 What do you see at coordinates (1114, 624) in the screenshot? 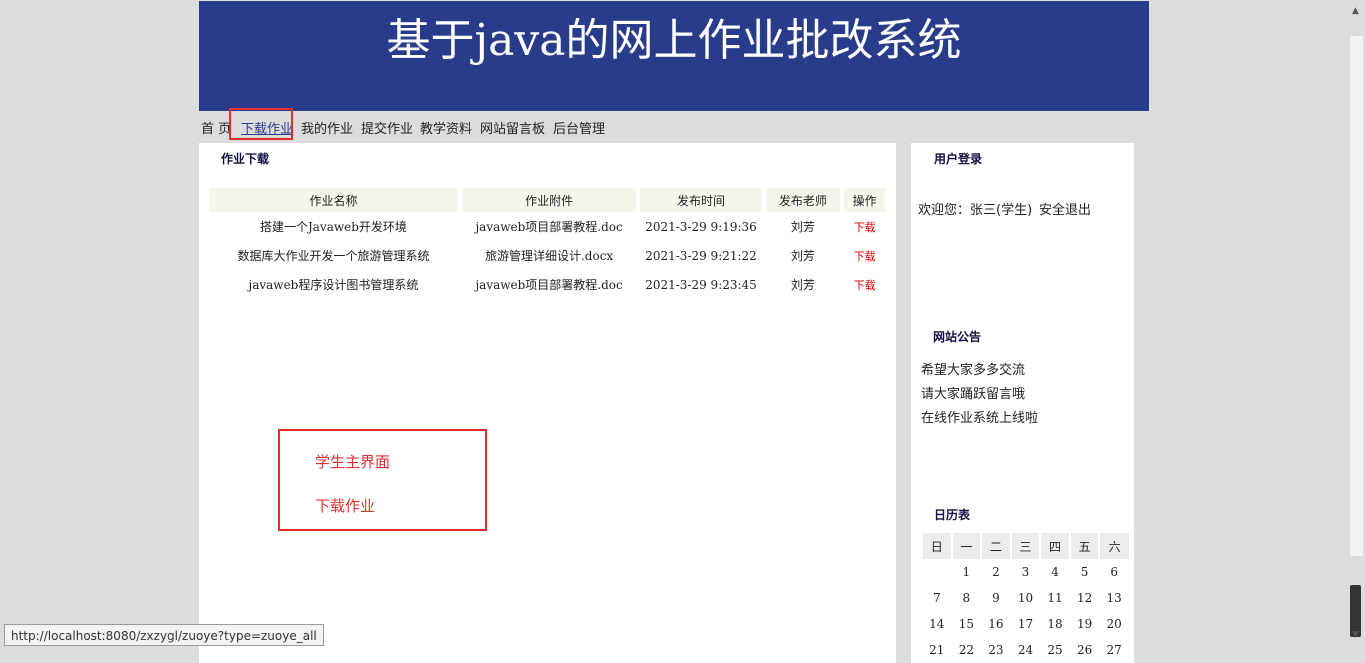
I see `calendar-day: 20` at bounding box center [1114, 624].